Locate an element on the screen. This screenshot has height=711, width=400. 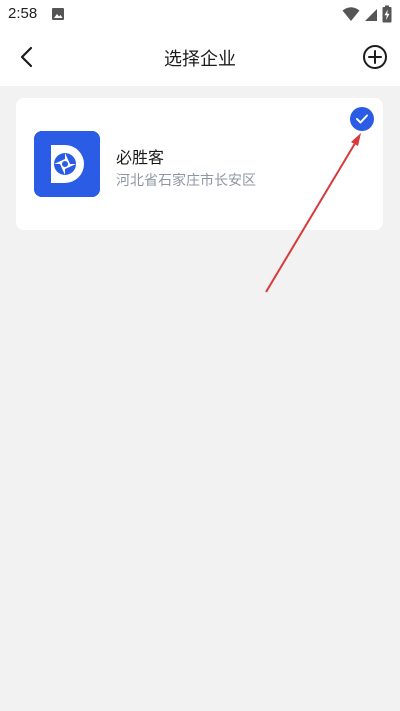
status-icons is located at coordinates (367, 16).